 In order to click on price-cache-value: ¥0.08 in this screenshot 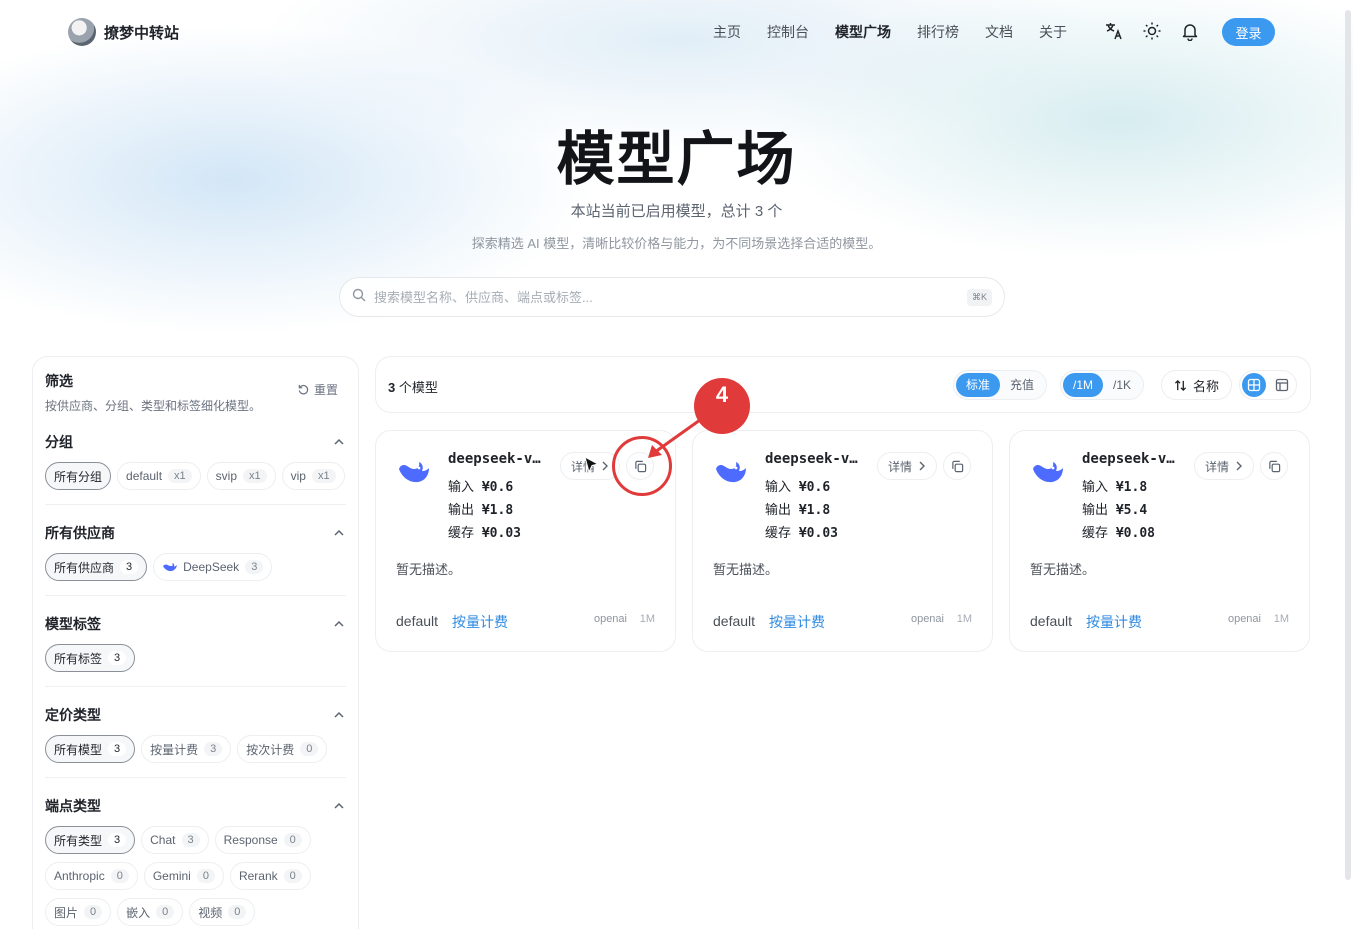, I will do `click(1135, 533)`.